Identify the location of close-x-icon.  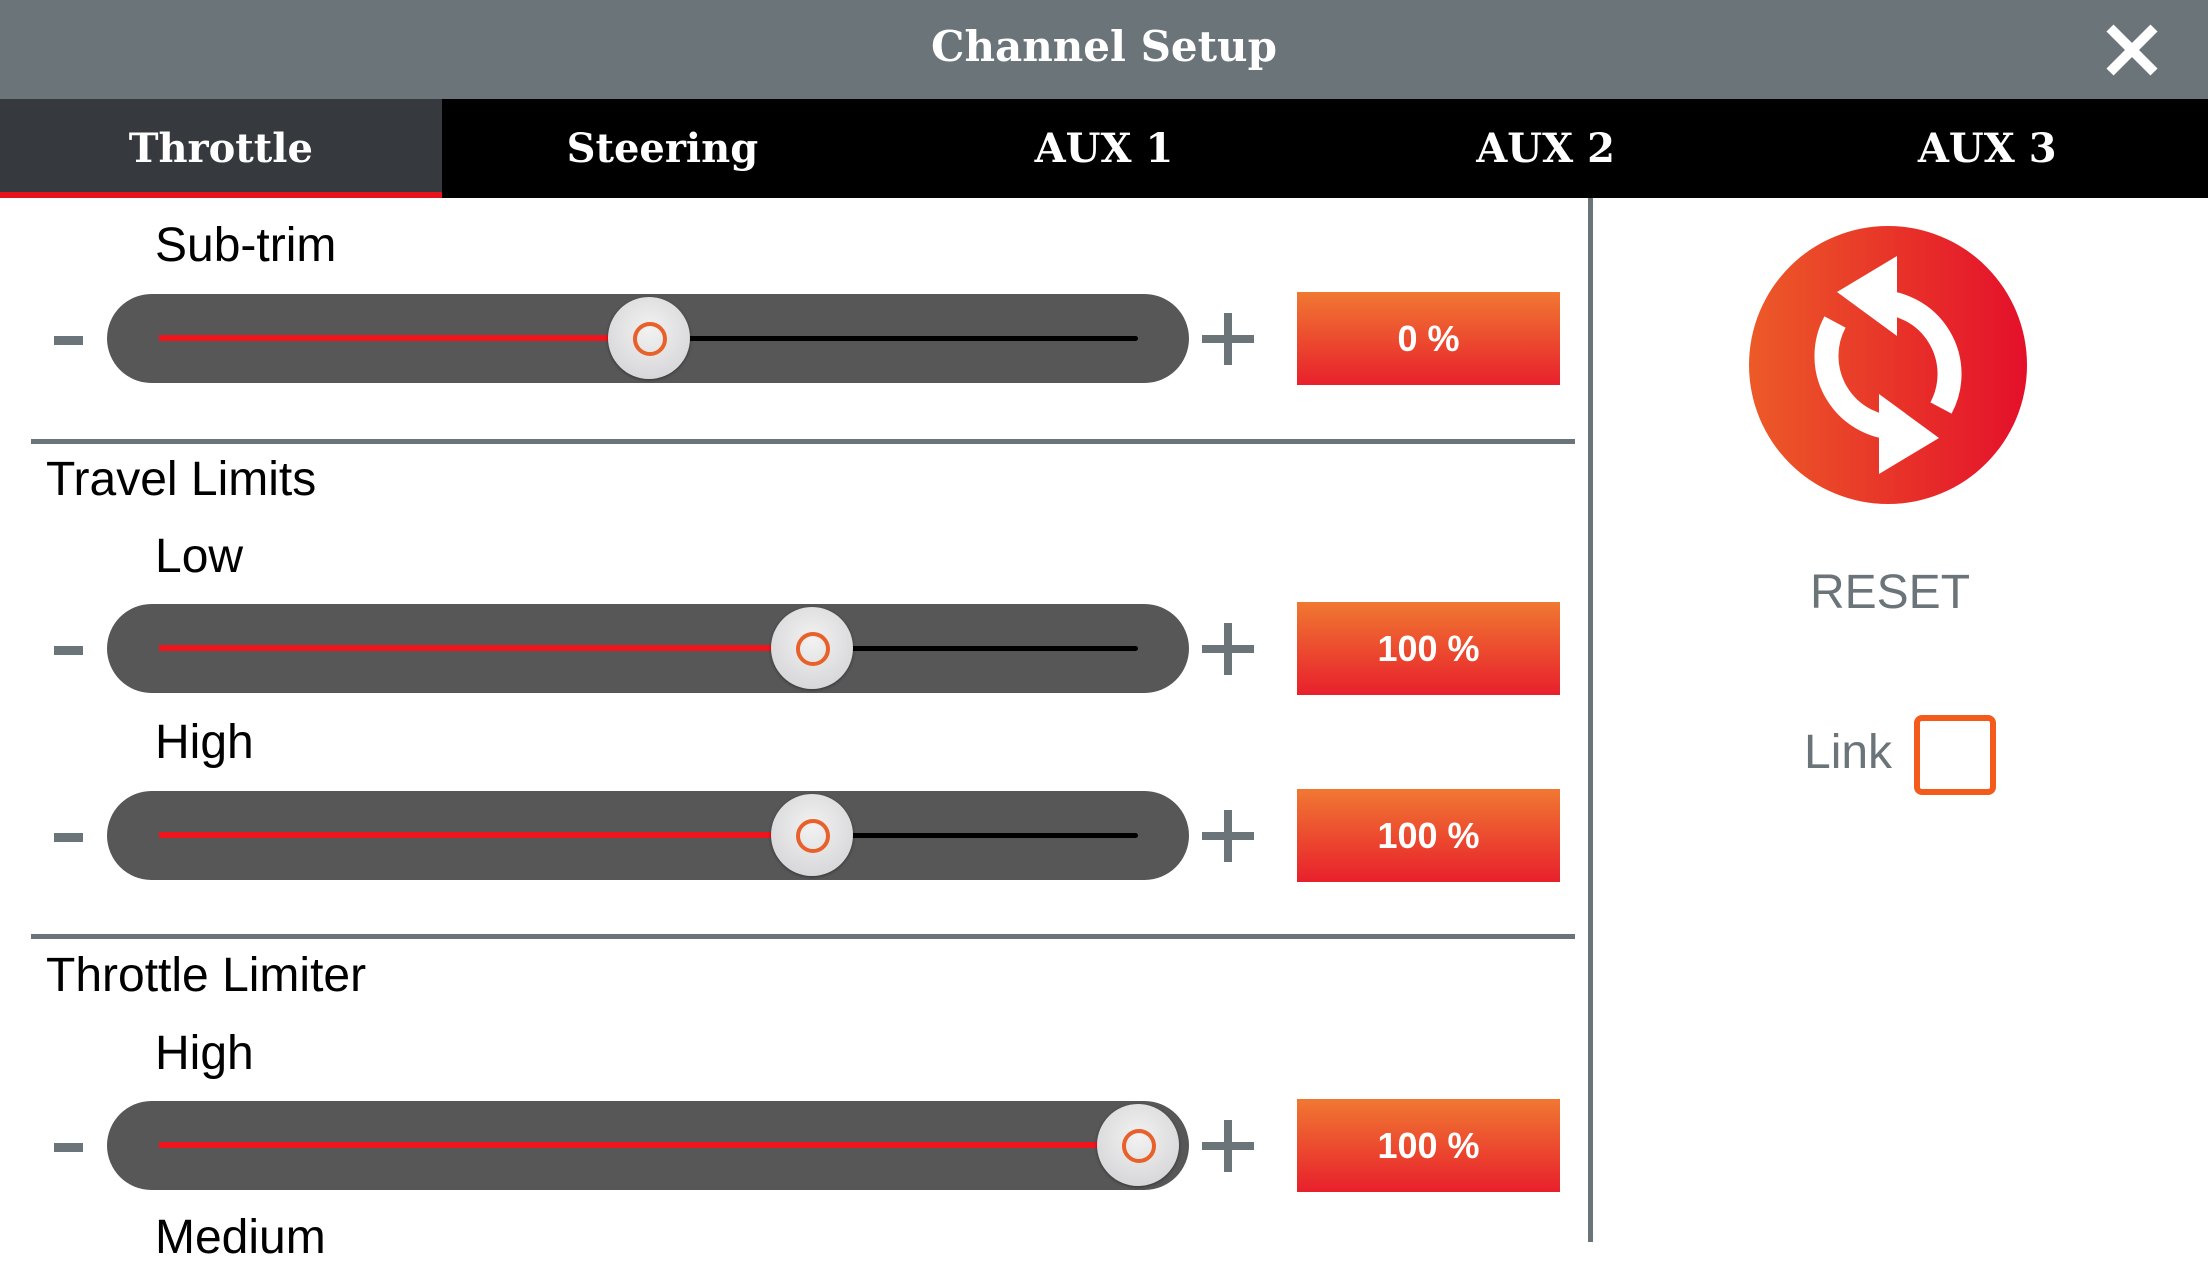
(2132, 50).